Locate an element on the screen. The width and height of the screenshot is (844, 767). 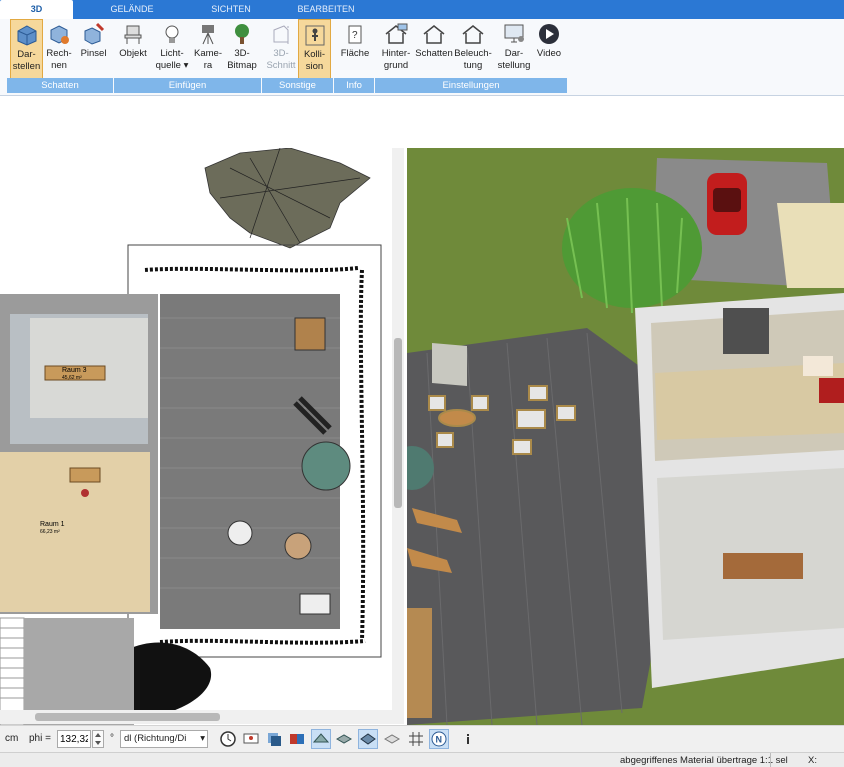
plan-vertical-scroll-thumb is located at coordinates (398, 423).